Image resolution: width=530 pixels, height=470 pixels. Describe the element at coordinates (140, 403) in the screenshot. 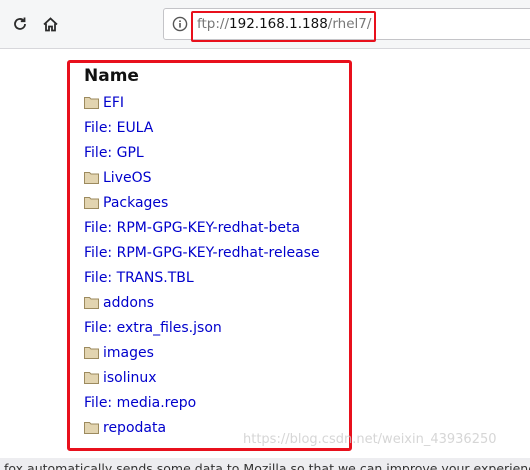

I see `file-link: File: media.repo` at that location.